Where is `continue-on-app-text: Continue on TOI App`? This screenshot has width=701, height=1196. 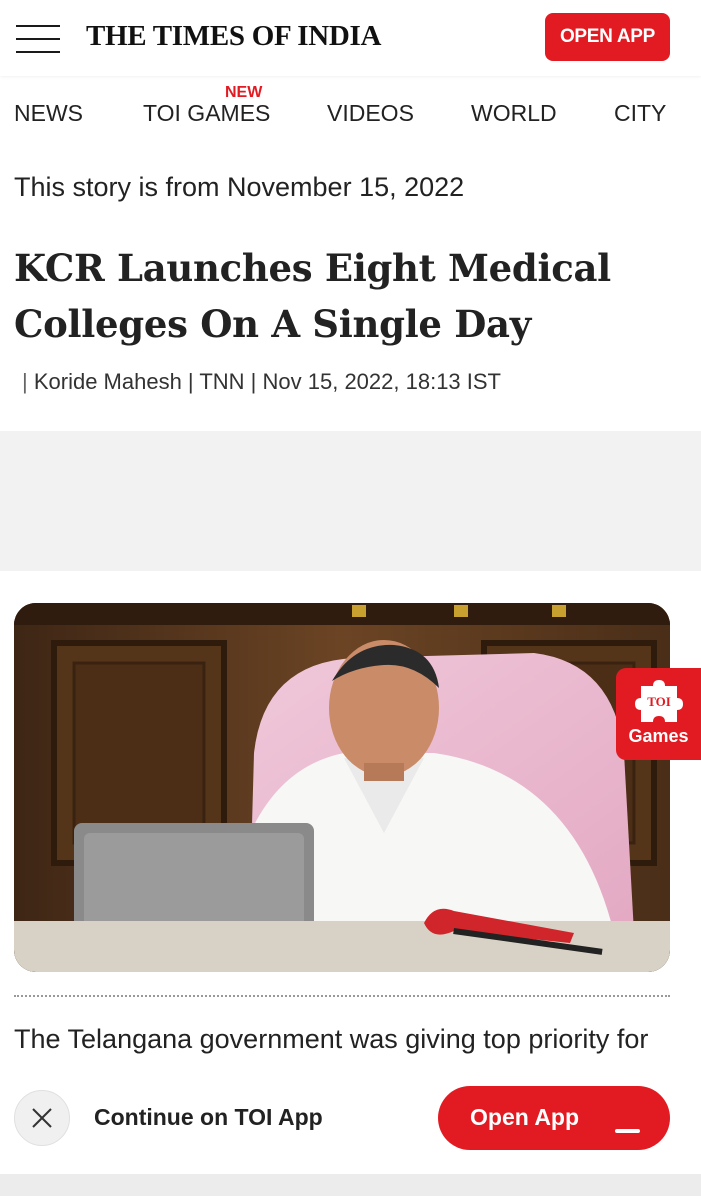
continue-on-app-text: Continue on TOI App is located at coordinates (208, 1117).